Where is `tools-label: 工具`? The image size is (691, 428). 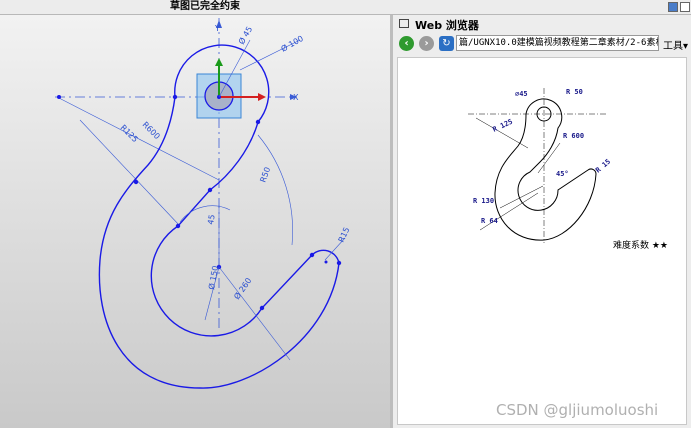
tools-label: 工具 is located at coordinates (673, 46).